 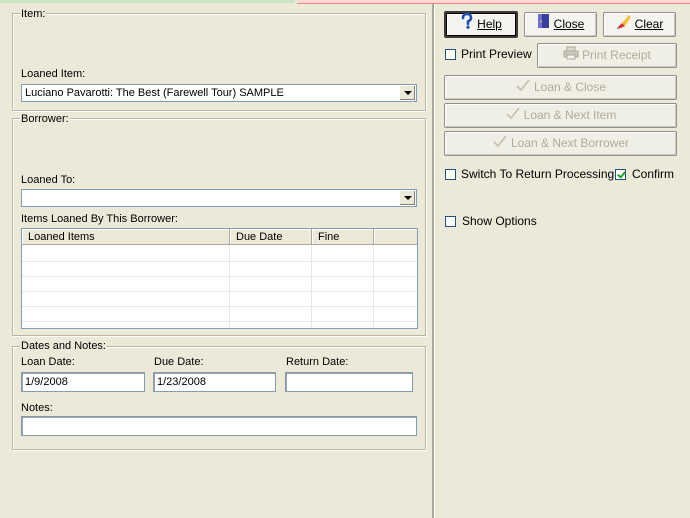 I want to click on borrower-group-title: Borrower:, so click(x=45, y=119).